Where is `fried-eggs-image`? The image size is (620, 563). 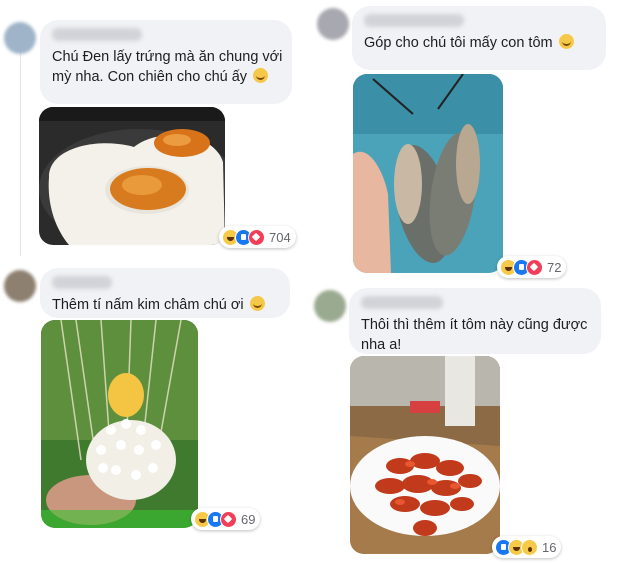 fried-eggs-image is located at coordinates (132, 176).